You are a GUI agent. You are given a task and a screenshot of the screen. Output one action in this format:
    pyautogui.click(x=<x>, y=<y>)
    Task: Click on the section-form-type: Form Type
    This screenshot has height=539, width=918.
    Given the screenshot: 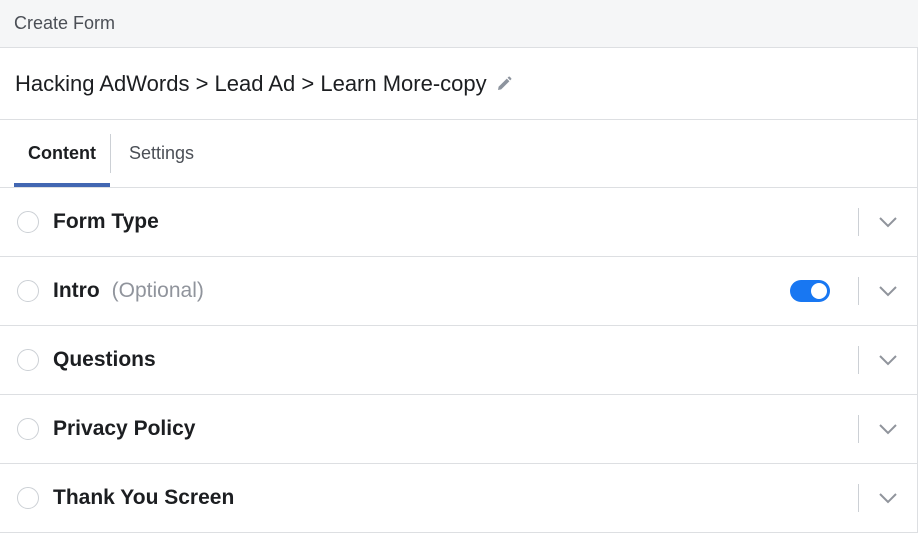 What is the action you would take?
    pyautogui.click(x=458, y=222)
    